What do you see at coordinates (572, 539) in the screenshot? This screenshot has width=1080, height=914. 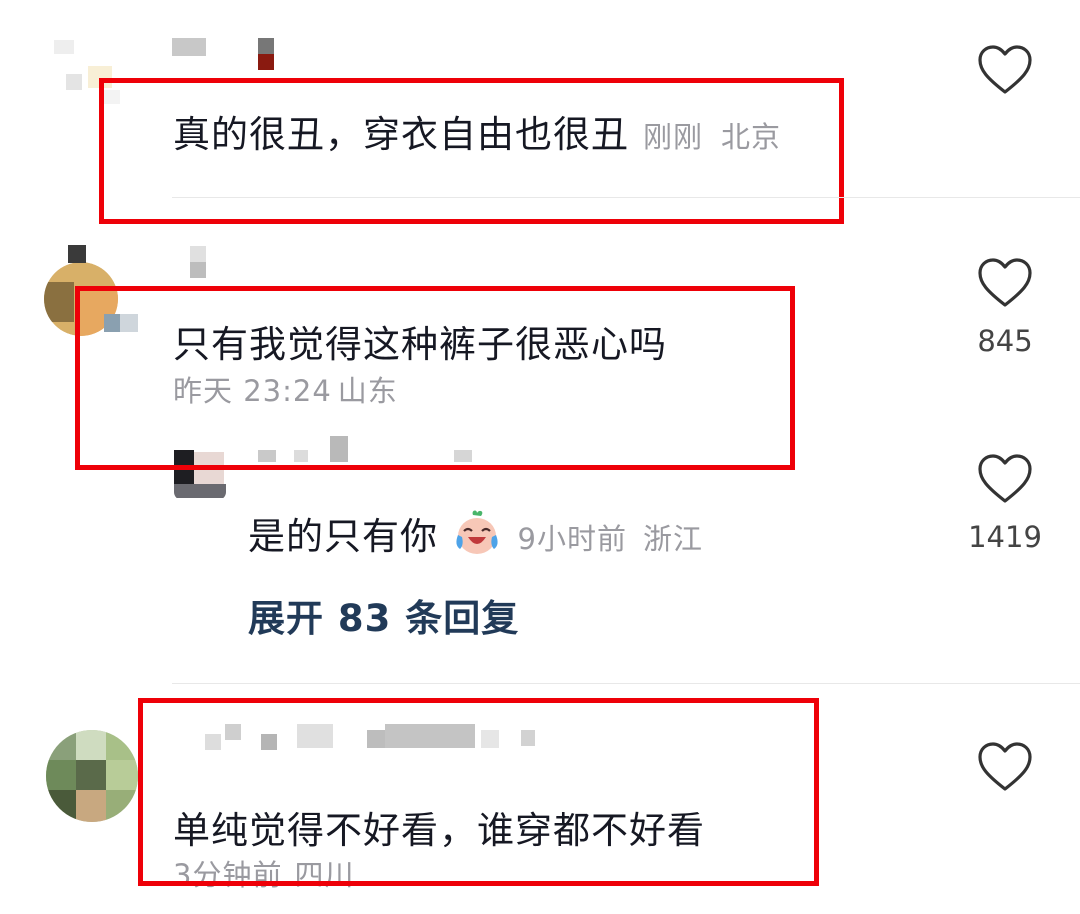 I see `reply-time: 9小时前` at bounding box center [572, 539].